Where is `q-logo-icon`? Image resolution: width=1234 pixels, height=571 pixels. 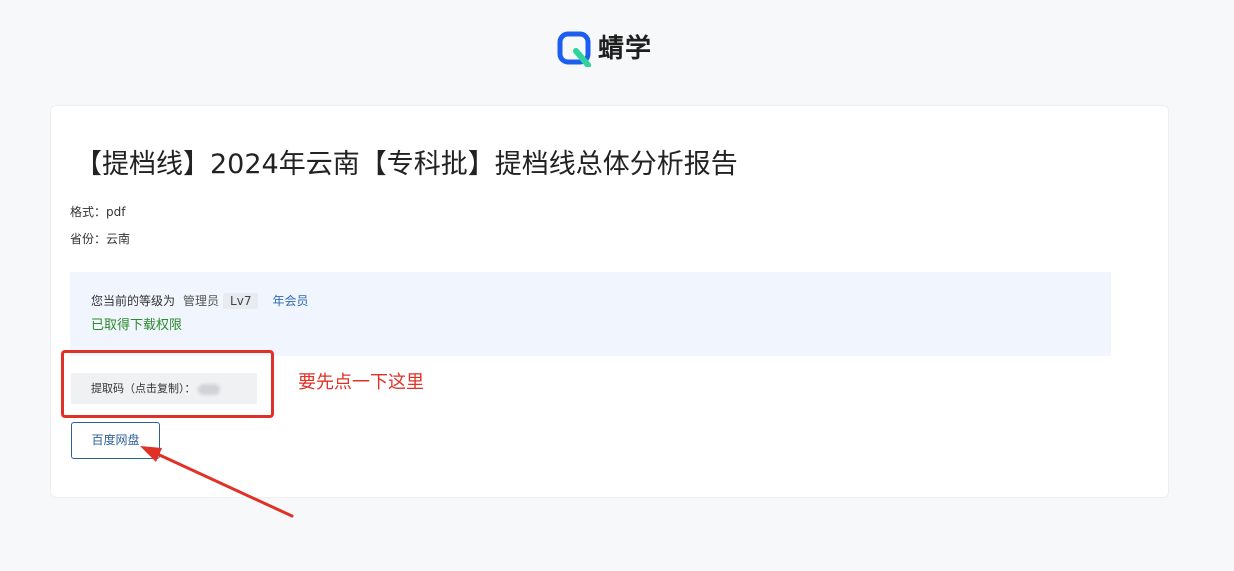 q-logo-icon is located at coordinates (574, 49).